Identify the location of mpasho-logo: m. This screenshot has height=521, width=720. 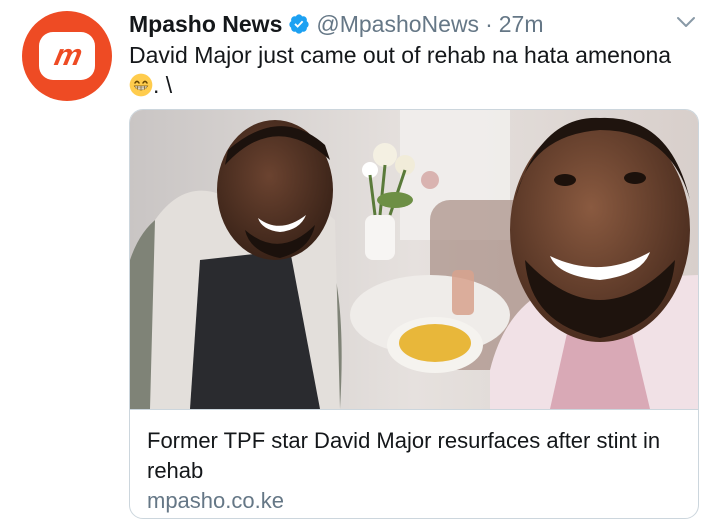
(67, 56).